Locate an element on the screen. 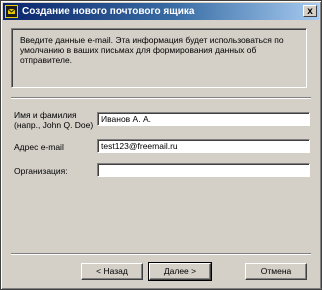 Image resolution: width=322 pixels, height=290 pixels. email-field: test123@freemail.ru is located at coordinates (203, 146).